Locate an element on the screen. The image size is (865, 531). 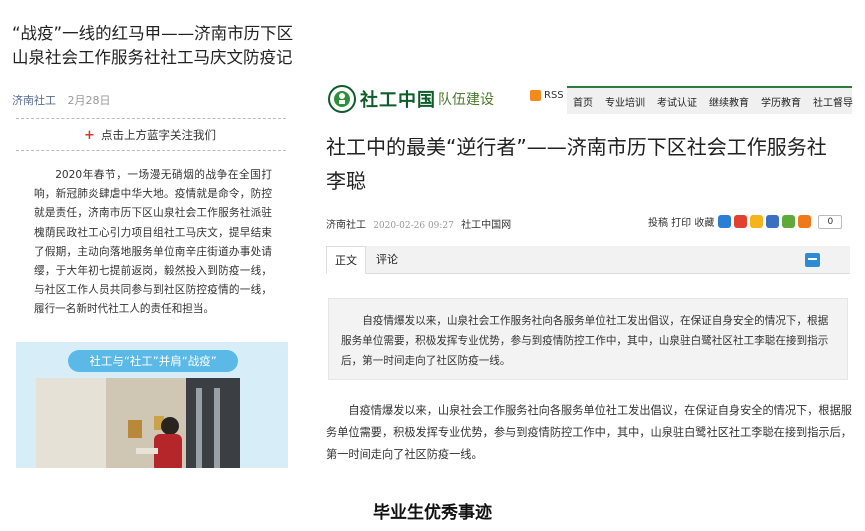
article-meta: 济南社工 2月28日 is located at coordinates (61, 100).